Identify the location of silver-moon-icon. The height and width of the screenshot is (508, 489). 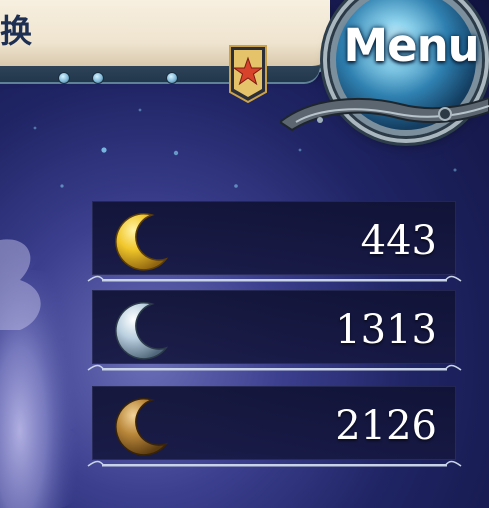
(142, 331).